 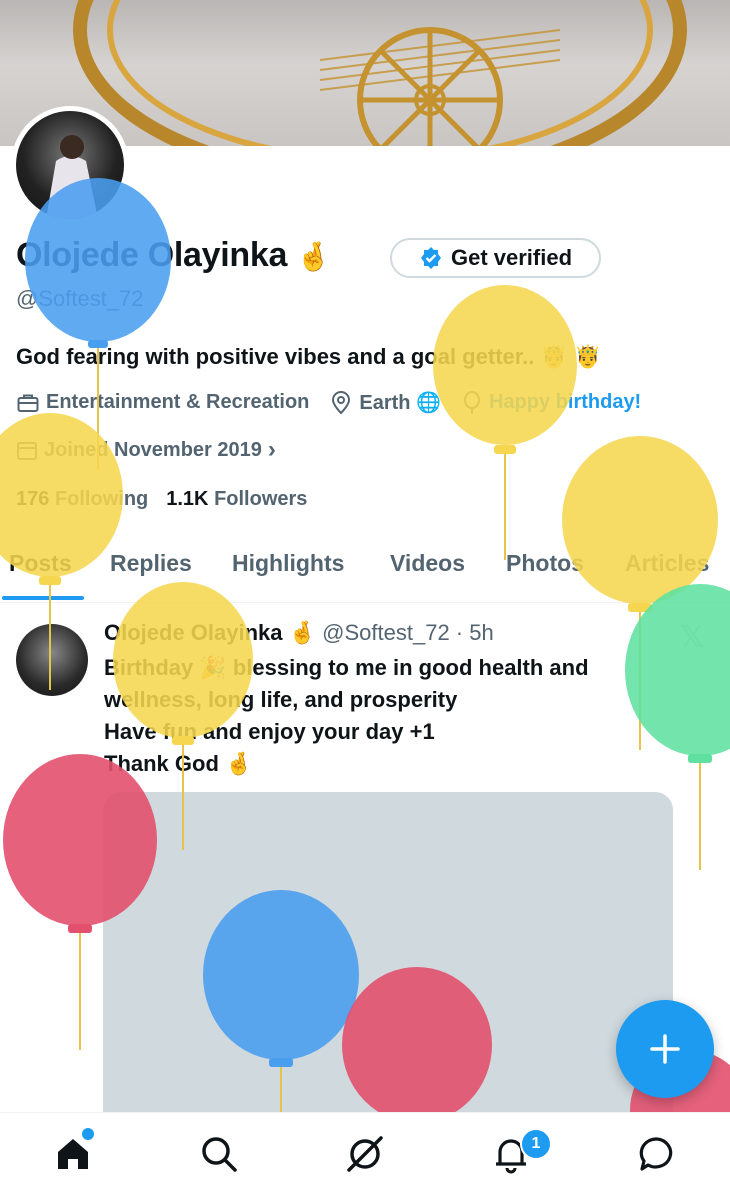 What do you see at coordinates (152, 255) in the screenshot?
I see `display-name-text: Olojede Olayinka` at bounding box center [152, 255].